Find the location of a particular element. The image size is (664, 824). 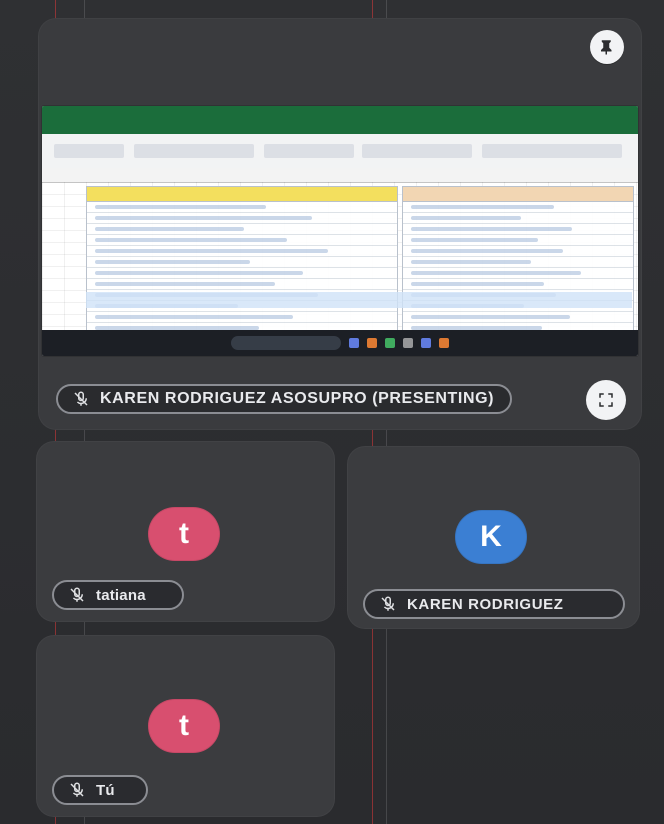

windows-taskbar is located at coordinates (340, 343).